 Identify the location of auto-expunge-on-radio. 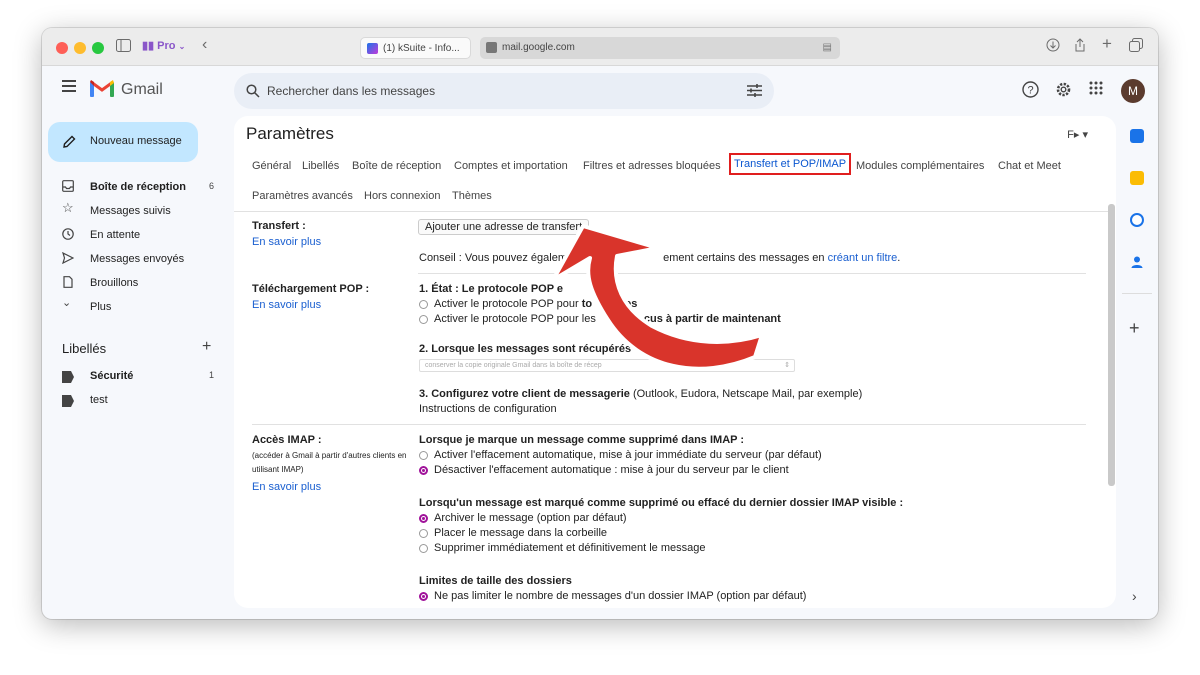
(423, 455).